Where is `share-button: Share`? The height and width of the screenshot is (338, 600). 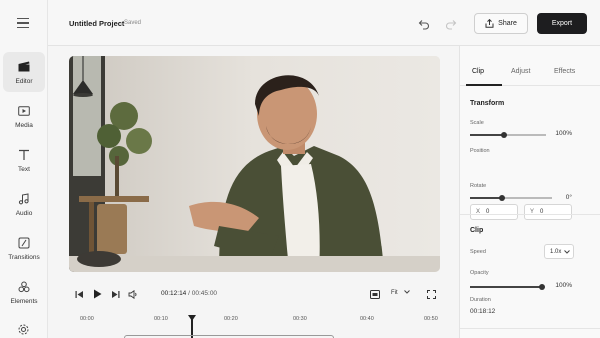
share-button: Share is located at coordinates (501, 23).